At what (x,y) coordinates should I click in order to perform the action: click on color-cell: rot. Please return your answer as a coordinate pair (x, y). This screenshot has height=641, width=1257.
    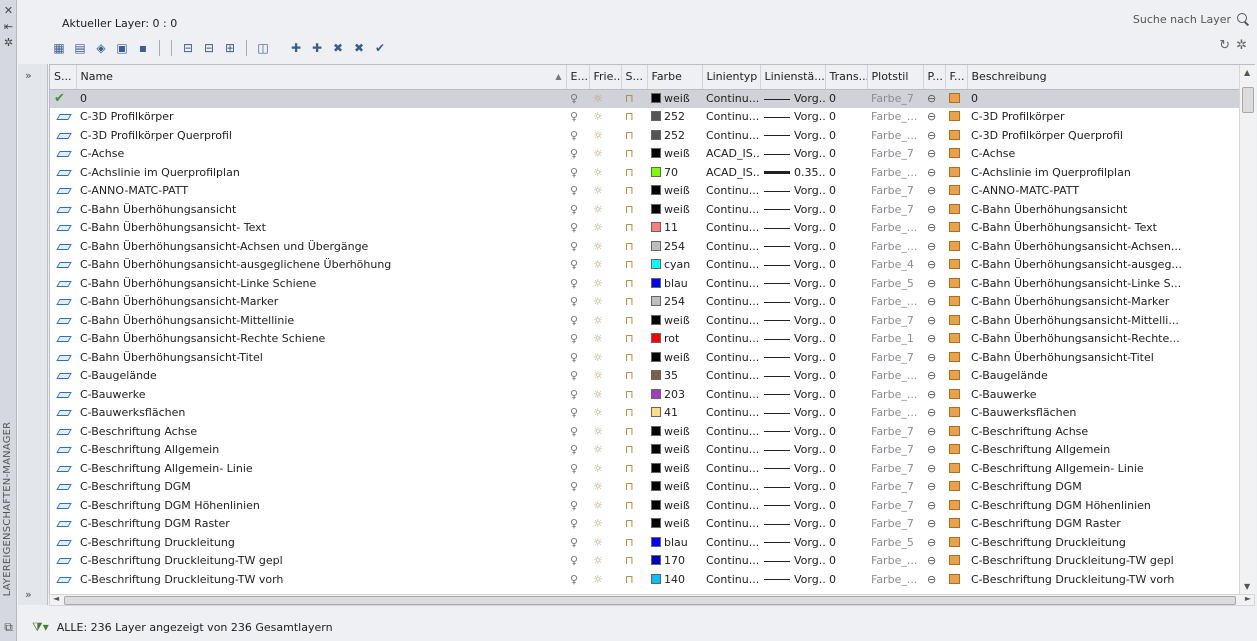
    Looking at the image, I should click on (674, 339).